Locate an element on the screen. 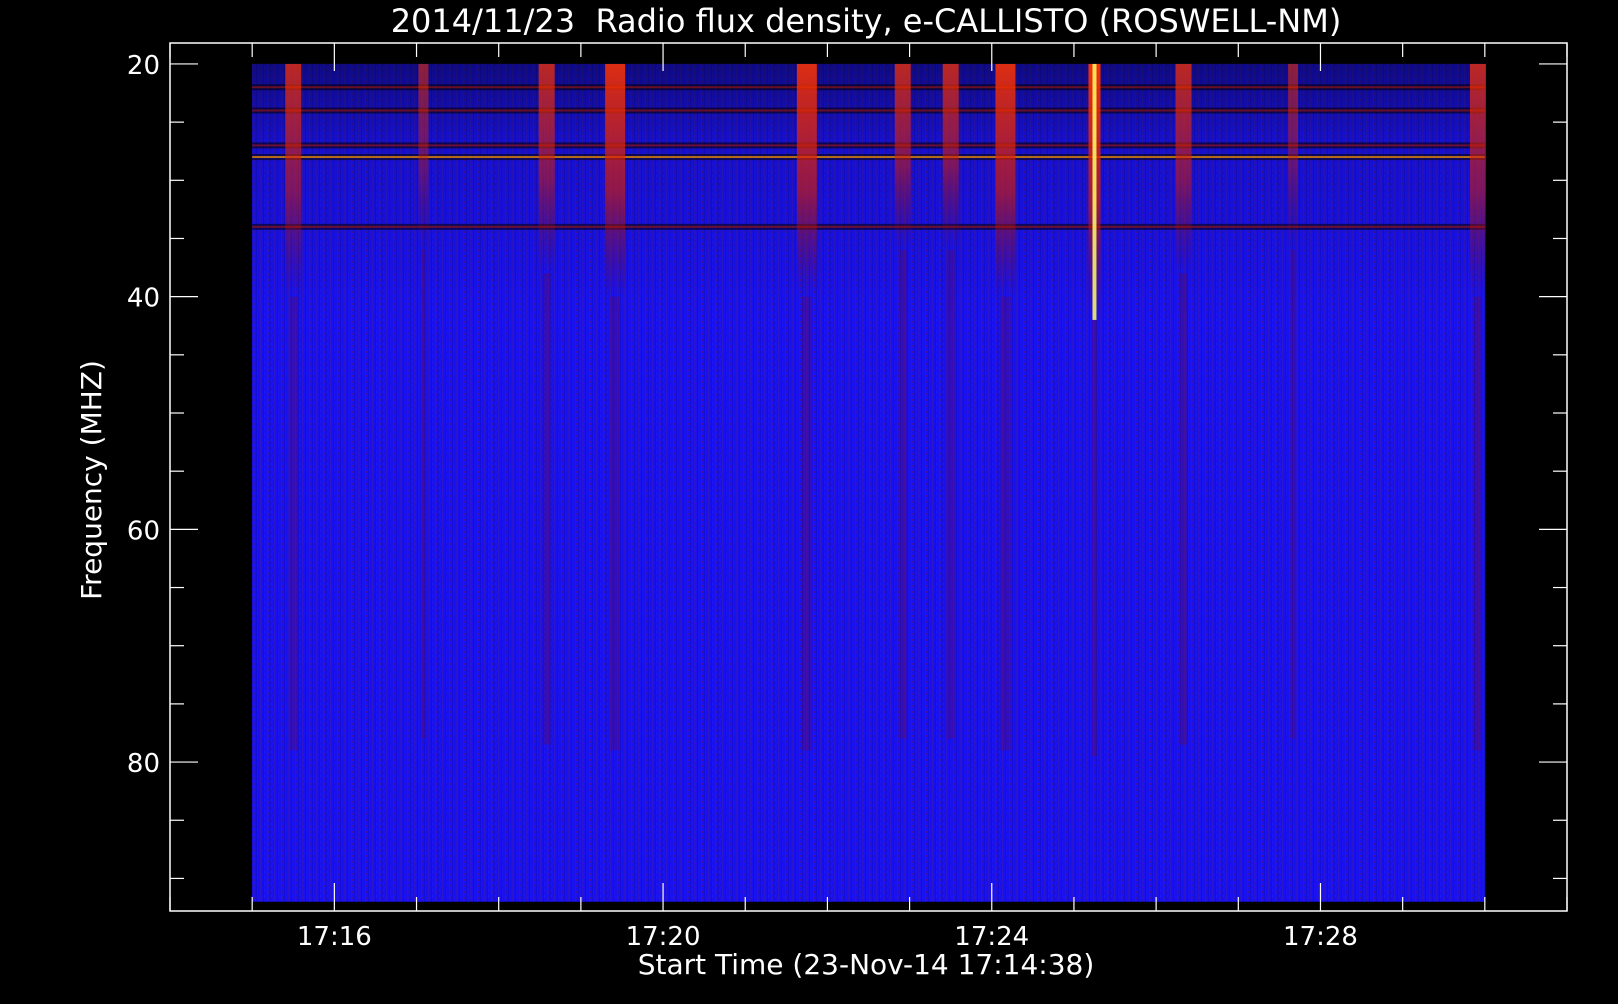 The image size is (1618, 1004). x-tick-label: 17:28 is located at coordinates (1320, 937).